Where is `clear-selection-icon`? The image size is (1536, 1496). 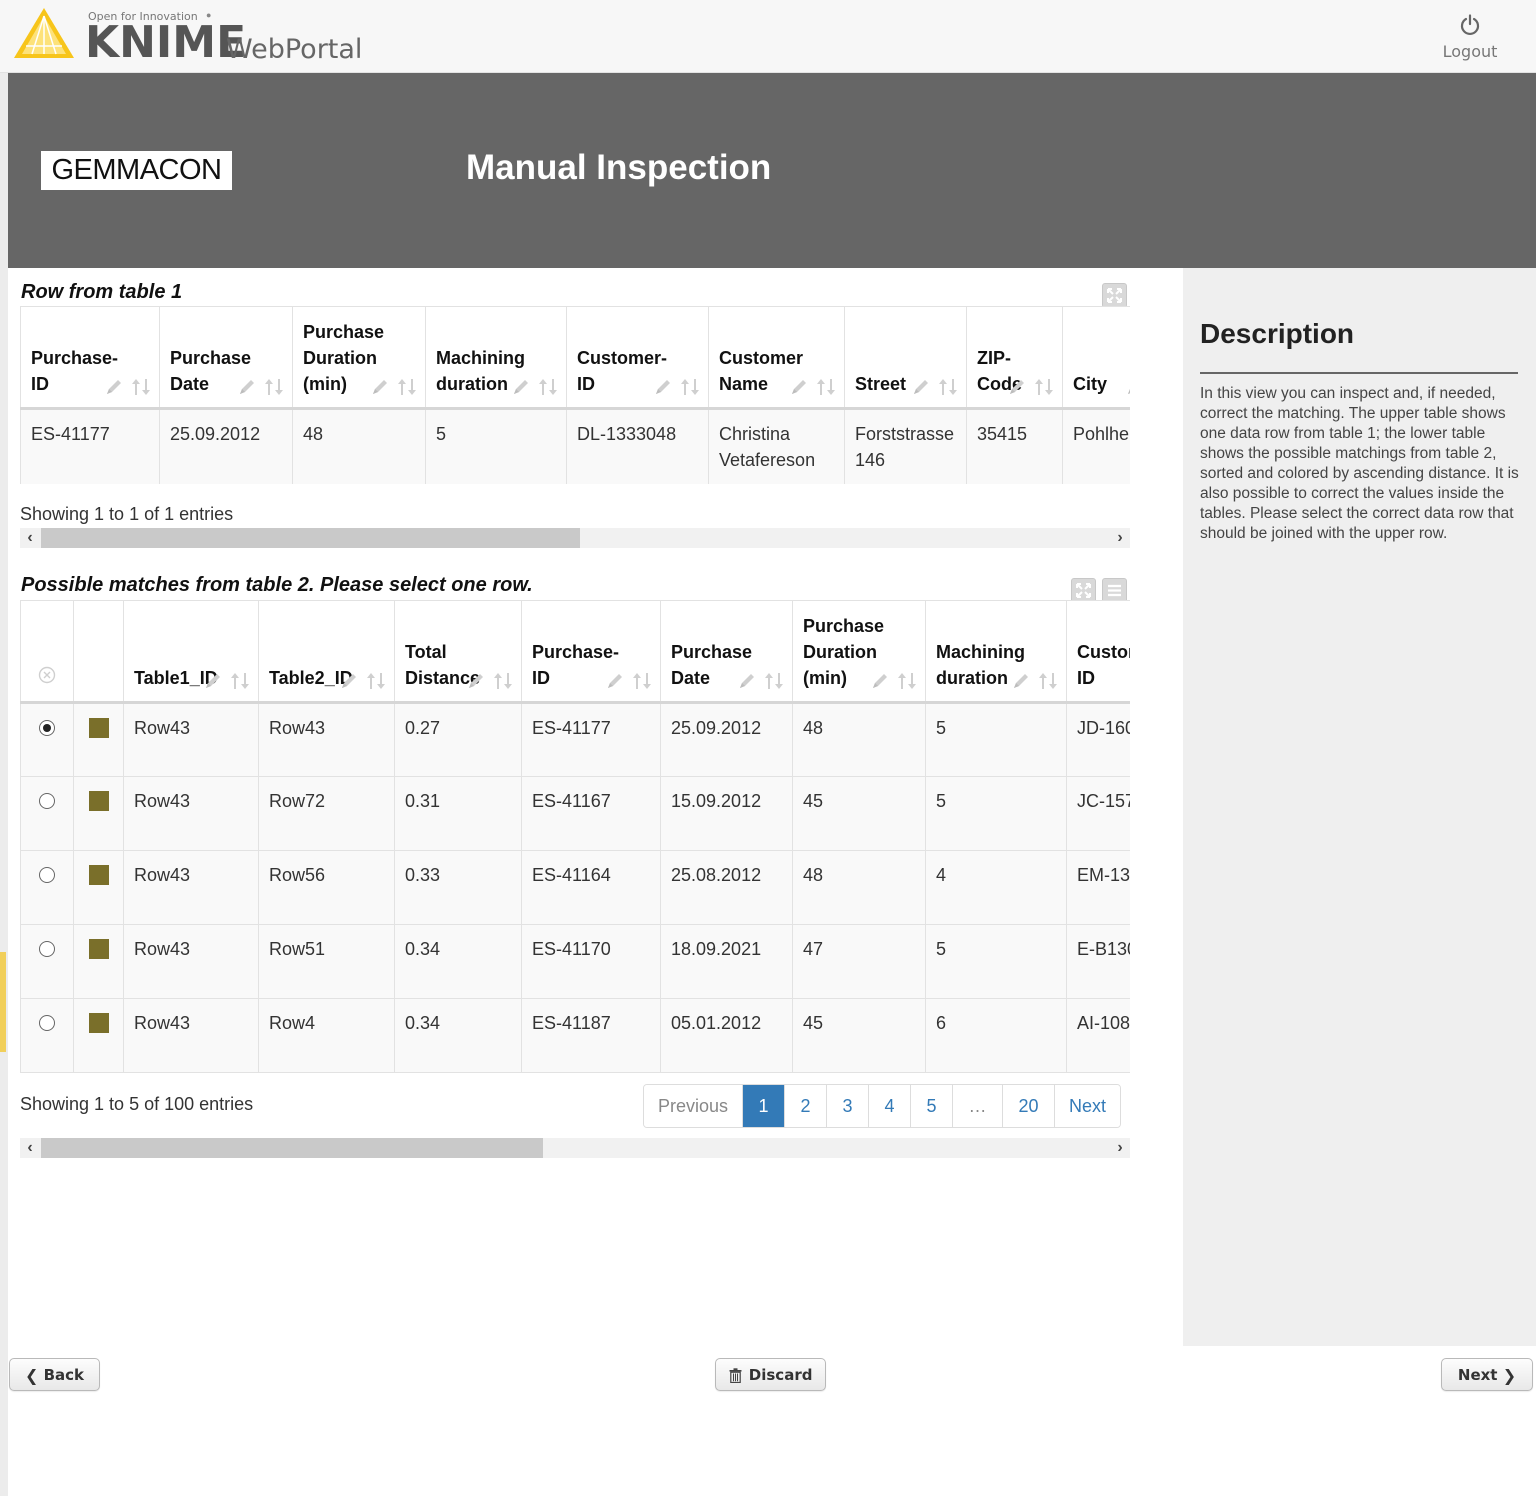 clear-selection-icon is located at coordinates (47, 675).